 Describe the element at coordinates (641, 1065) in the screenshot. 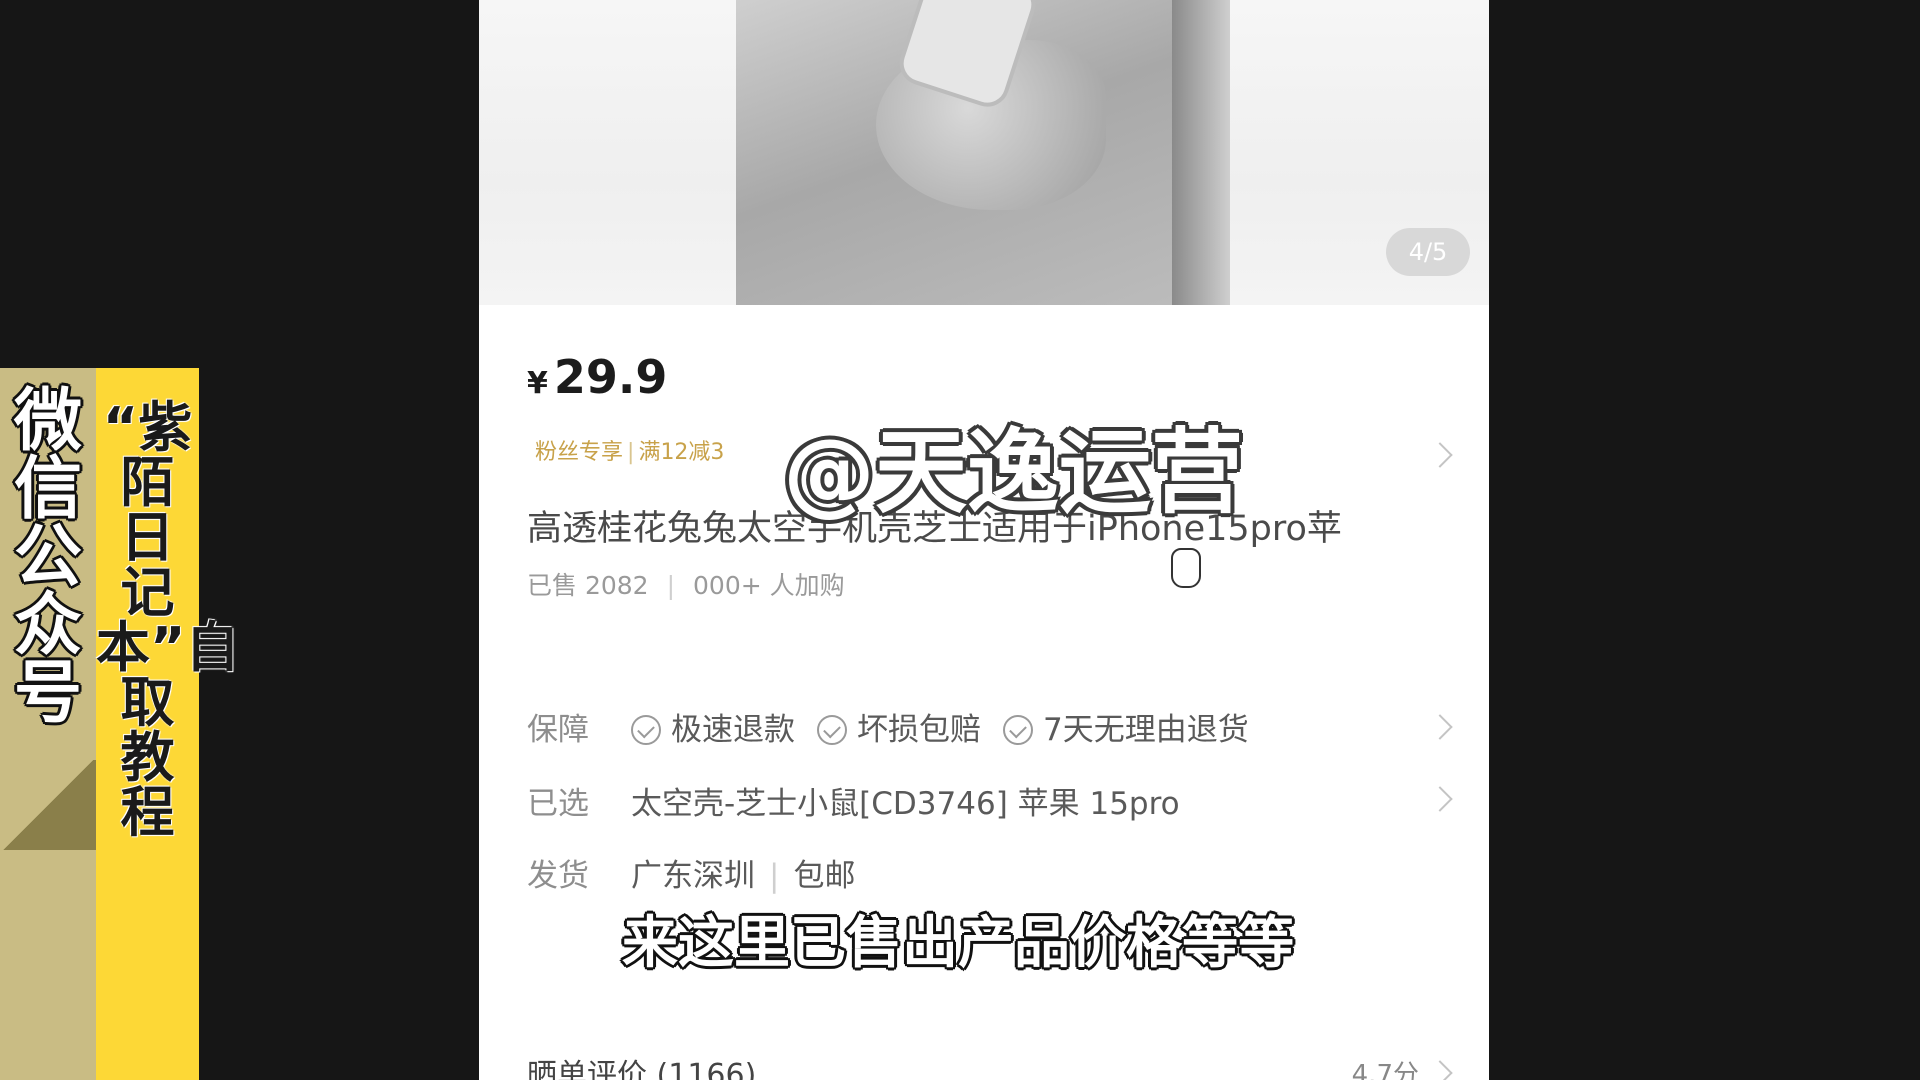

I see `reviews-header: 晒单评价 (1166)` at that location.